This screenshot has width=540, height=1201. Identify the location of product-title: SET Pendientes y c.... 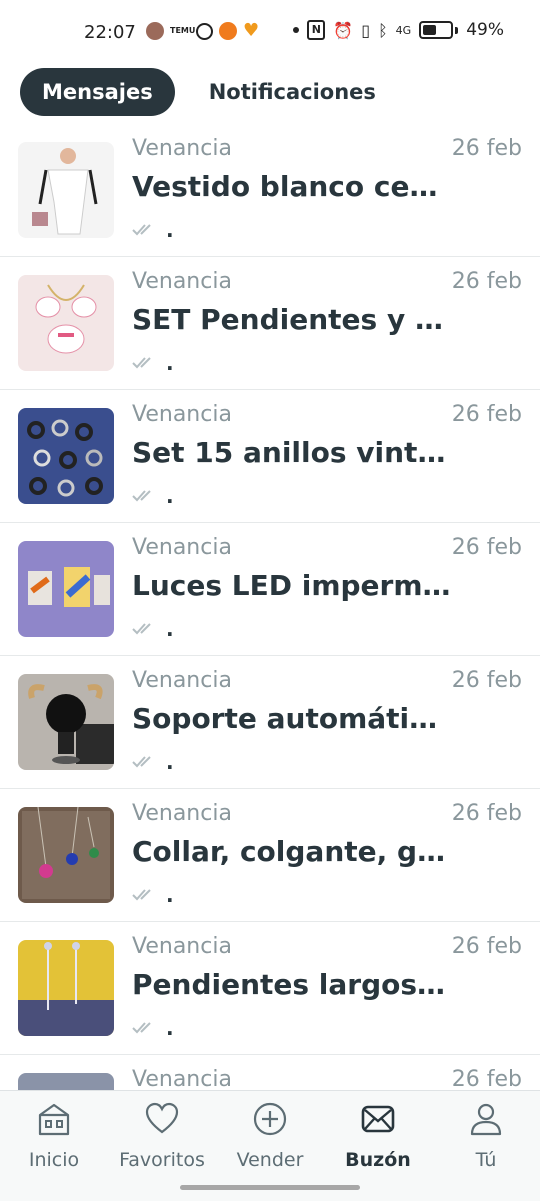
(292, 319).